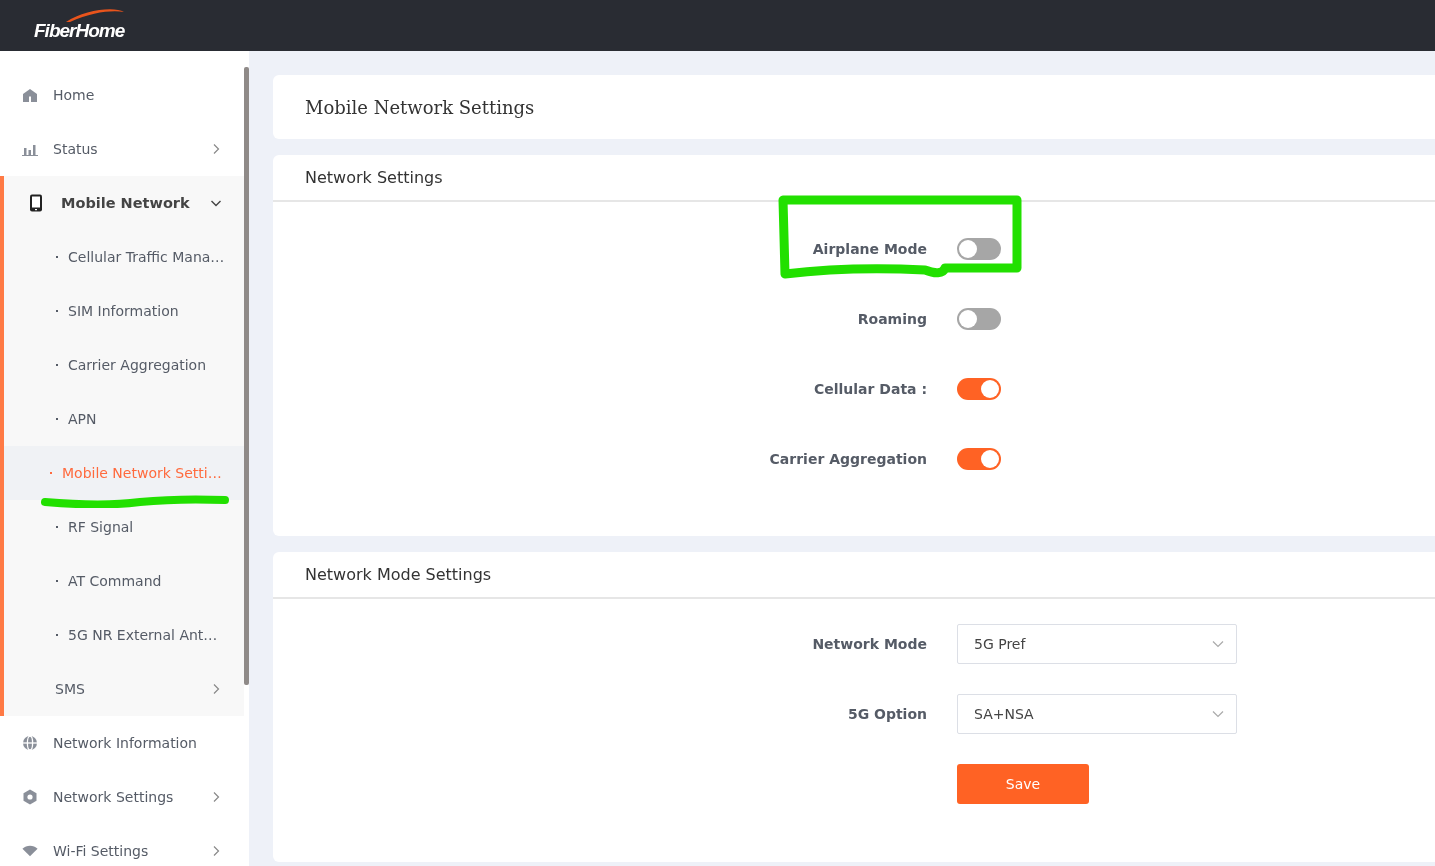  What do you see at coordinates (1097, 644) in the screenshot?
I see `dropdown-field: 5G Pref` at bounding box center [1097, 644].